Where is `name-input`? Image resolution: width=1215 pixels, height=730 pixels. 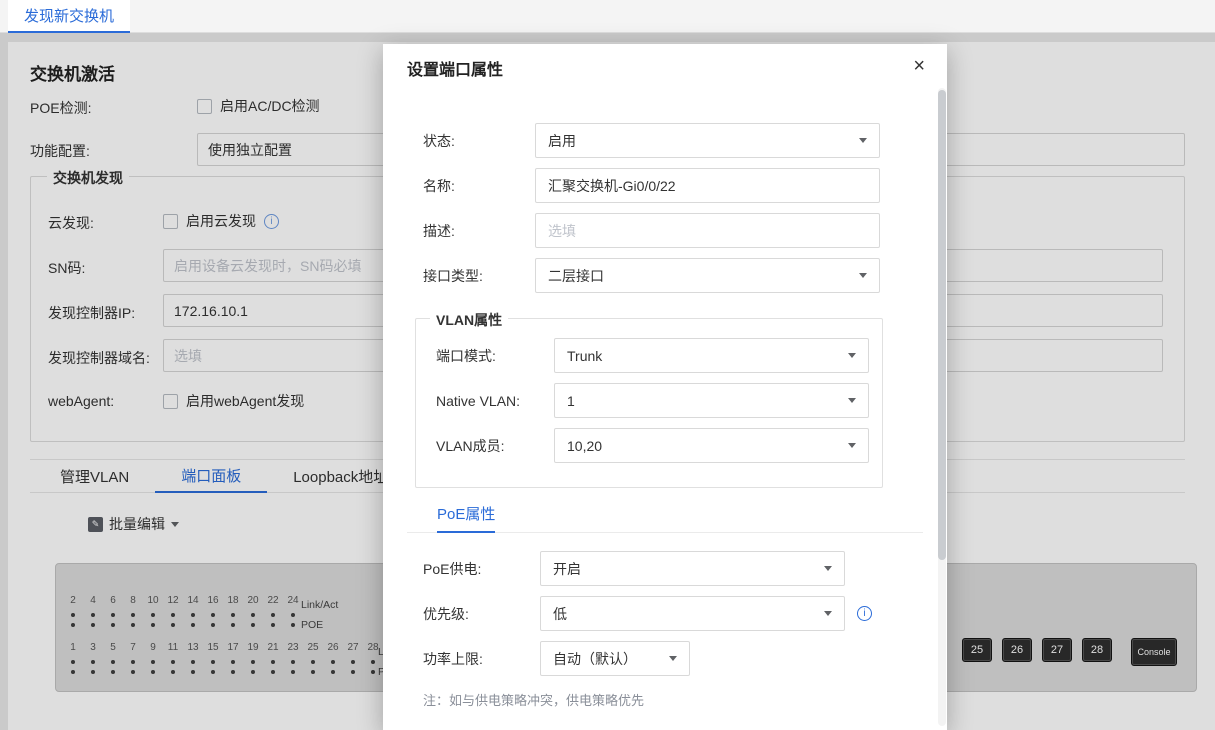 name-input is located at coordinates (707, 185).